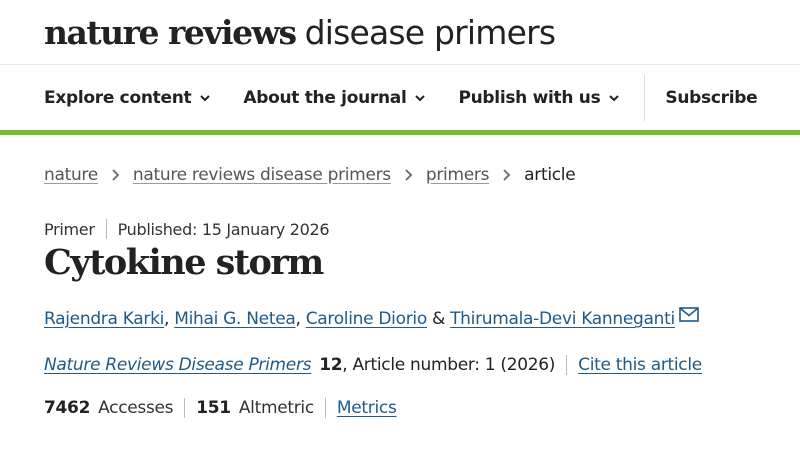 The image size is (800, 450). I want to click on article-metrics: 7462 Accesses 151 Altmetric Metrics, so click(400, 408).